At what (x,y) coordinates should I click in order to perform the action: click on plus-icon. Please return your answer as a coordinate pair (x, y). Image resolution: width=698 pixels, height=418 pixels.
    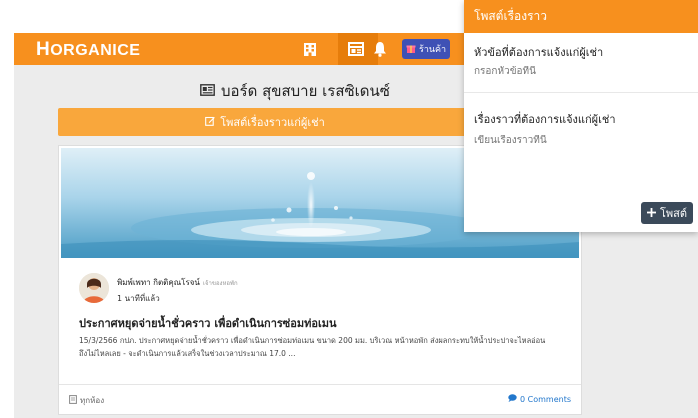
    Looking at the image, I should click on (651, 213).